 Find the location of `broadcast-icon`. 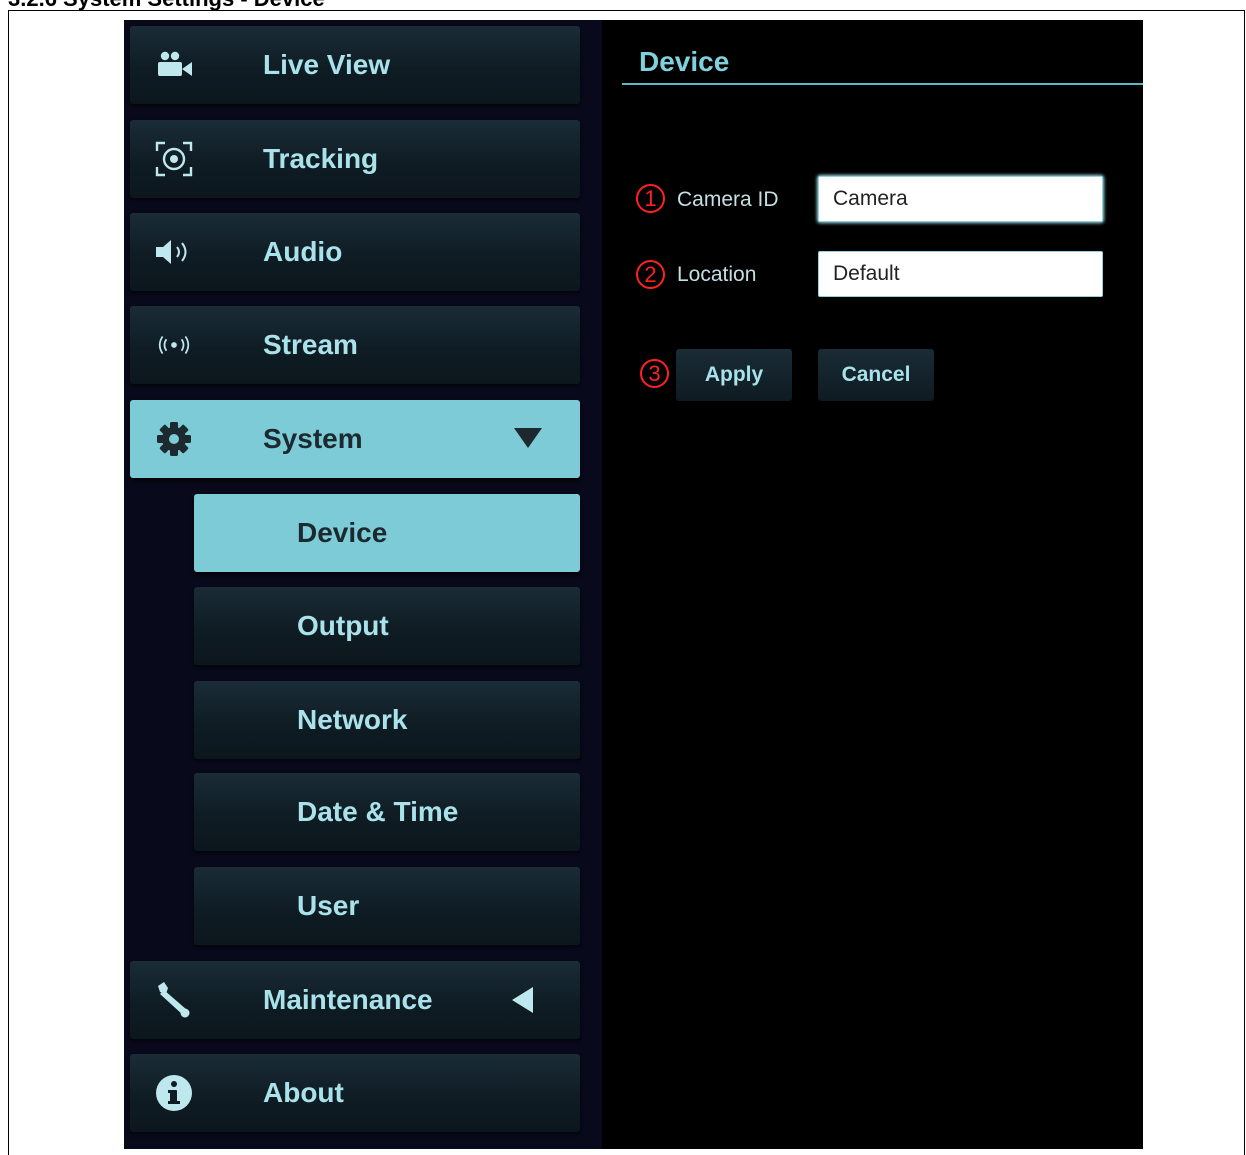

broadcast-icon is located at coordinates (174, 345).